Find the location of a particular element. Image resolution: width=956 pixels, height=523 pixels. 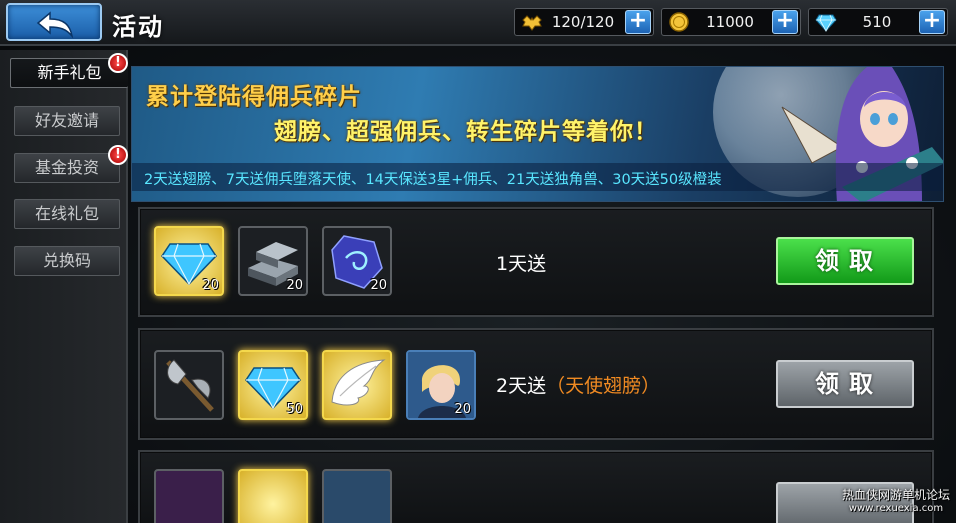

activity-sidebar: 新手礼包 ! 好友邀请 基金投资 ! 在线礼包 兑换码 is located at coordinates (64, 286).